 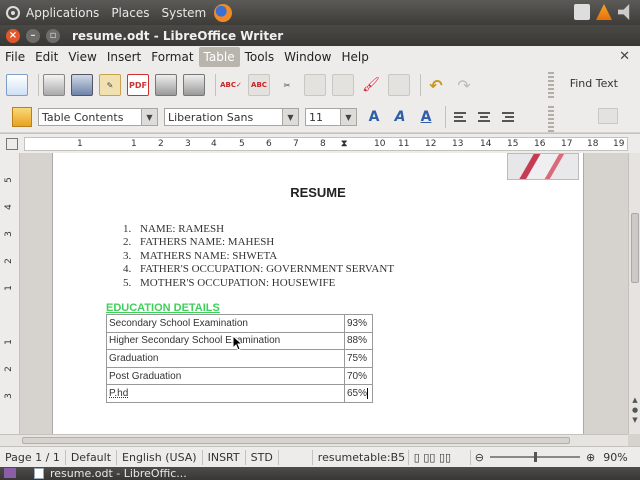 I want to click on paste-icon, so click(x=343, y=85).